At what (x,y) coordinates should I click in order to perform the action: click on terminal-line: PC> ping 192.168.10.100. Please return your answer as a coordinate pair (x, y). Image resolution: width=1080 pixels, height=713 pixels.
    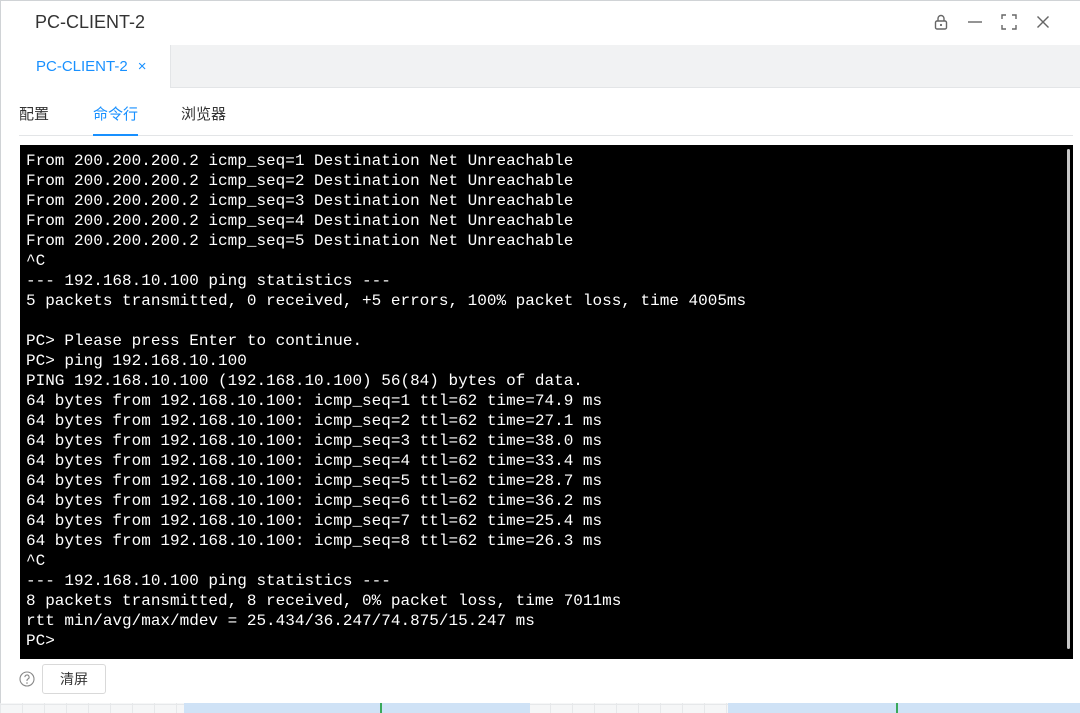
    Looking at the image, I should click on (136, 361).